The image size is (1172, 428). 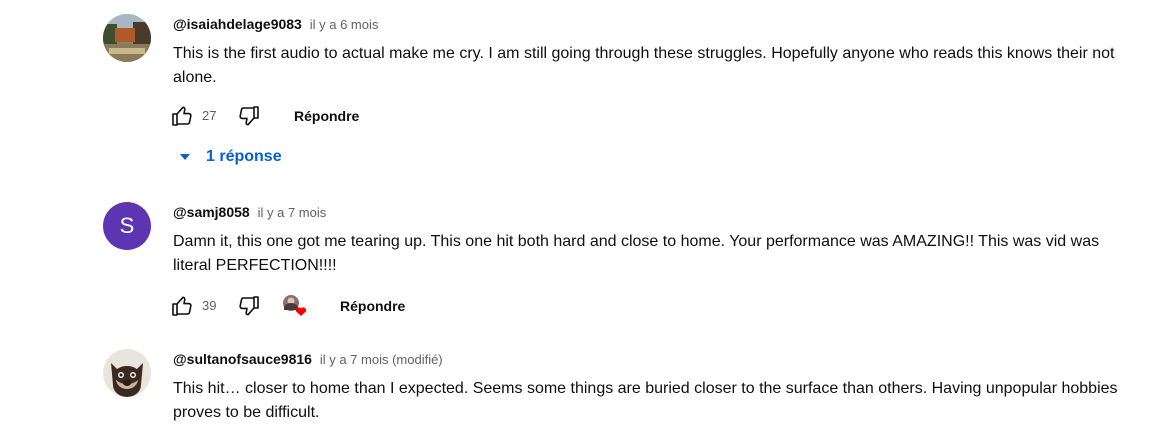 What do you see at coordinates (344, 24) in the screenshot?
I see `comment-time: il y a 6 mois` at bounding box center [344, 24].